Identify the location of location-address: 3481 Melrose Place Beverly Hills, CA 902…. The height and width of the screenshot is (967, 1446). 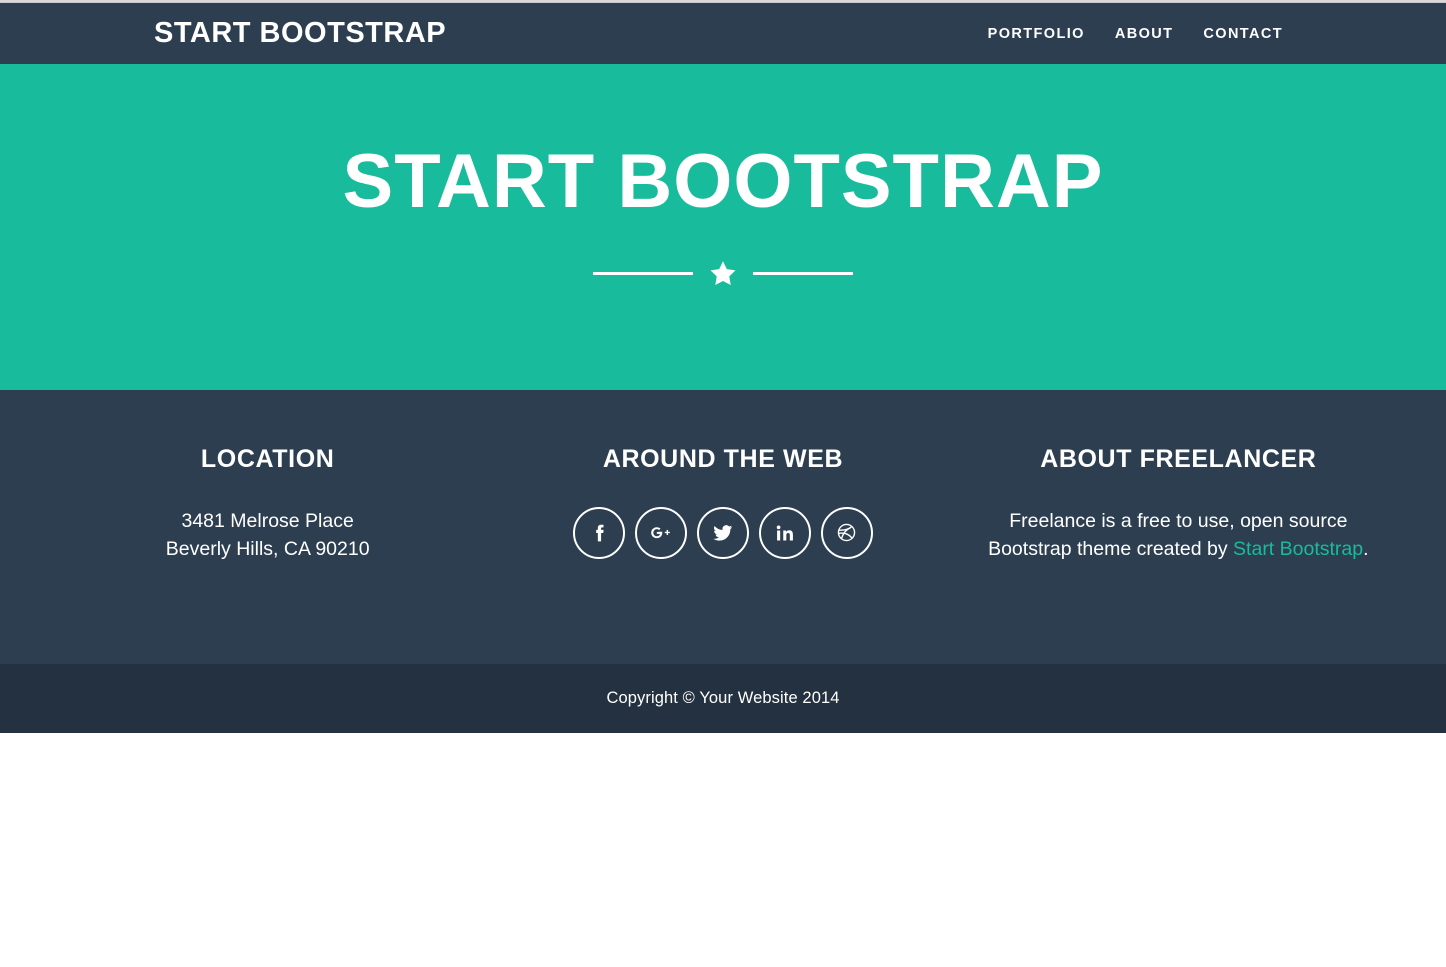
(267, 536).